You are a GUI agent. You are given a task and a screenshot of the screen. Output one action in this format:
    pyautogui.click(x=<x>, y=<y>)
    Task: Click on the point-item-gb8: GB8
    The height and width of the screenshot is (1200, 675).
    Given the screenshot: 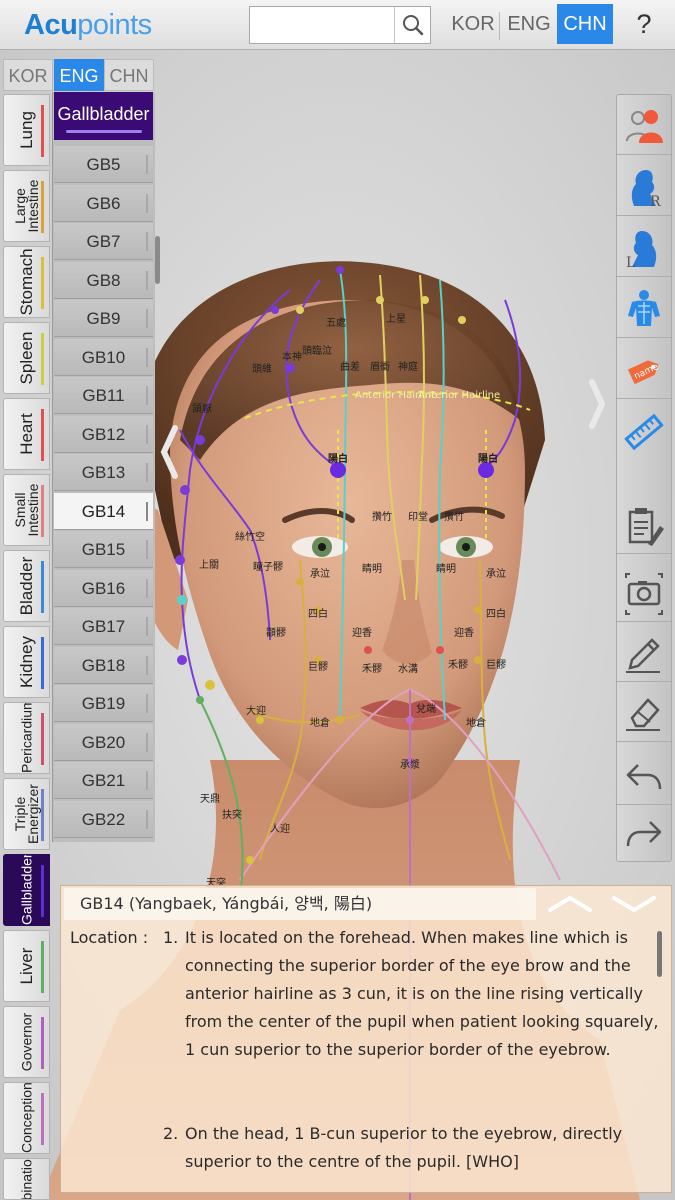 What is the action you would take?
    pyautogui.click(x=103, y=280)
    